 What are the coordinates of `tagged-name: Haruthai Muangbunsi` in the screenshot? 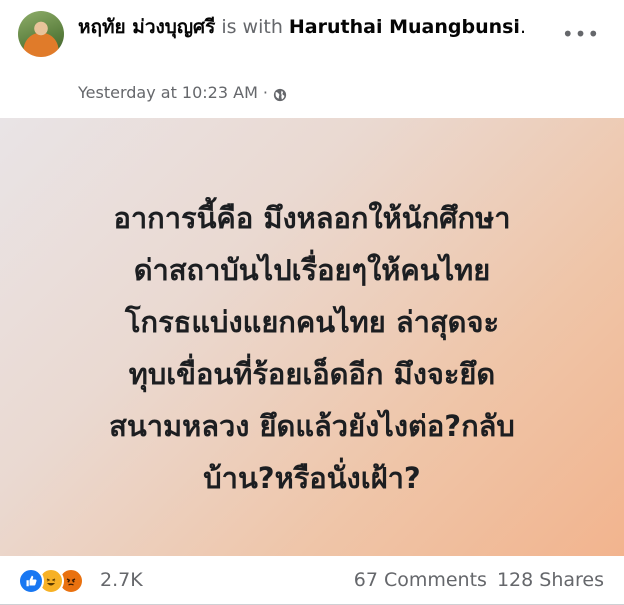 It's located at (404, 27).